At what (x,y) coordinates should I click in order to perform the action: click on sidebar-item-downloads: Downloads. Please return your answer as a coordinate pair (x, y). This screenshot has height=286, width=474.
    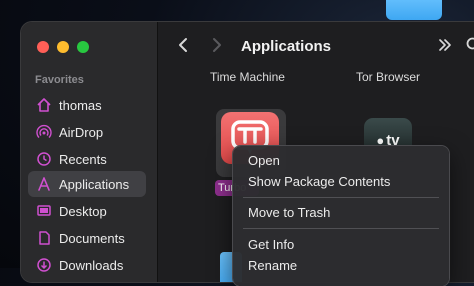
    Looking at the image, I should click on (87, 265).